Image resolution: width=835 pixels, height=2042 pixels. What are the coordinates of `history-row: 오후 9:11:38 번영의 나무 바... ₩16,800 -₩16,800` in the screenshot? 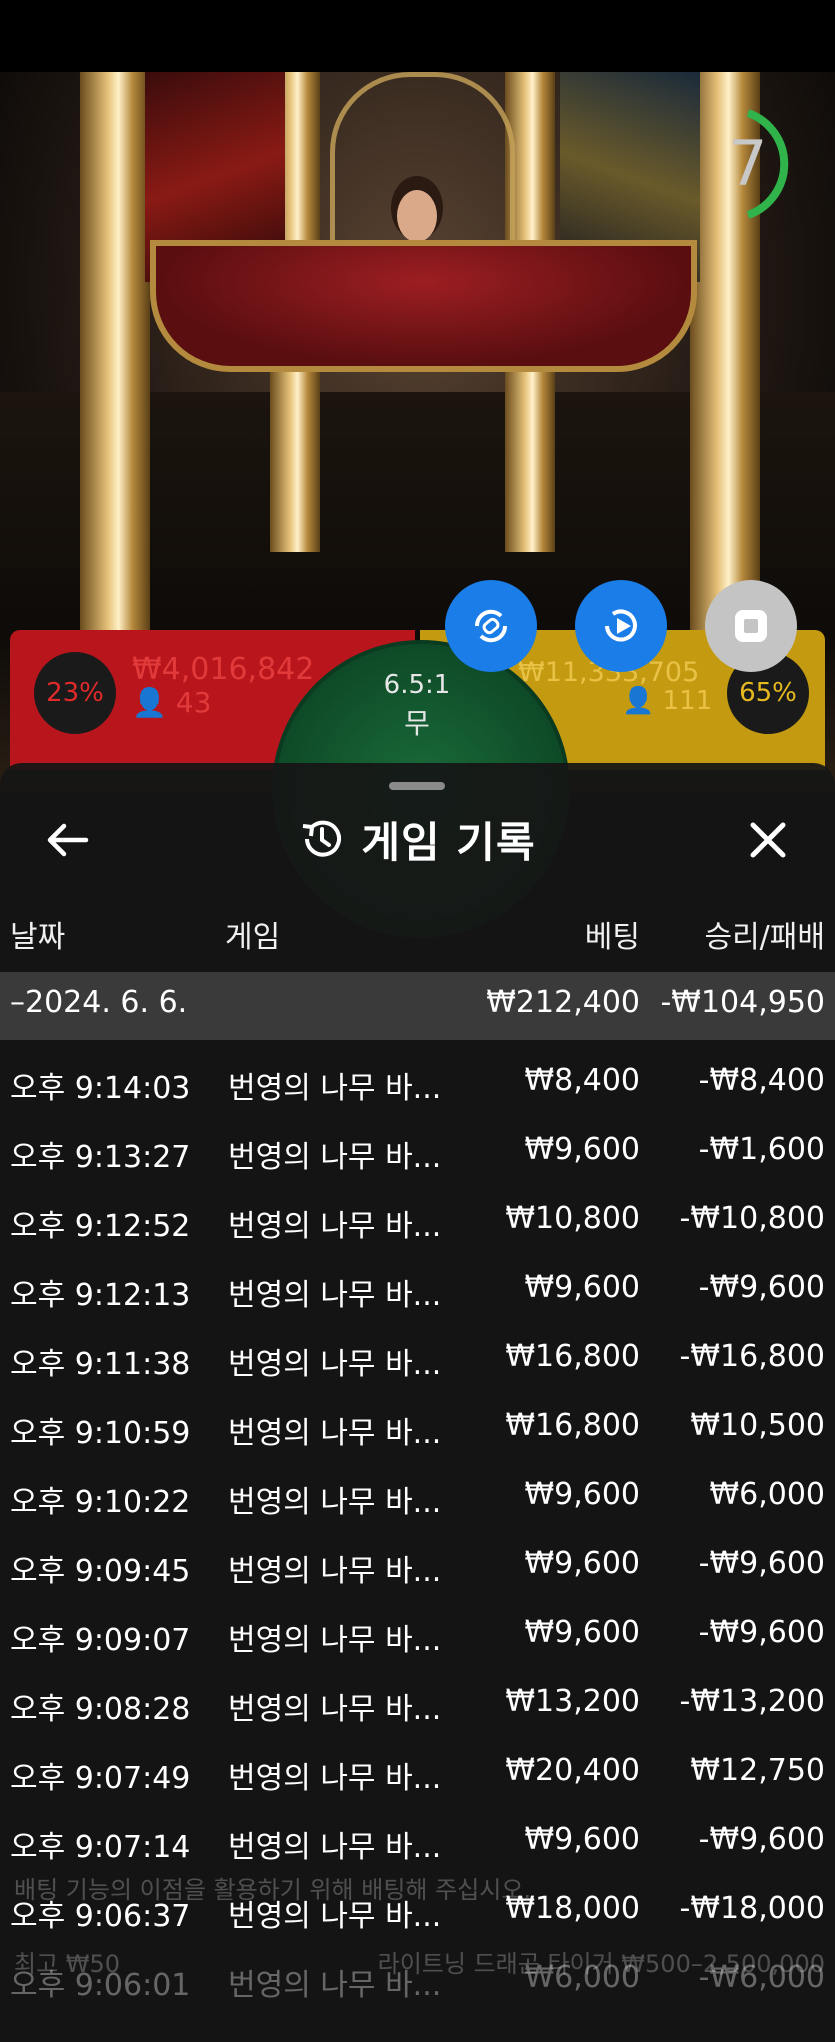 It's located at (417, 1357).